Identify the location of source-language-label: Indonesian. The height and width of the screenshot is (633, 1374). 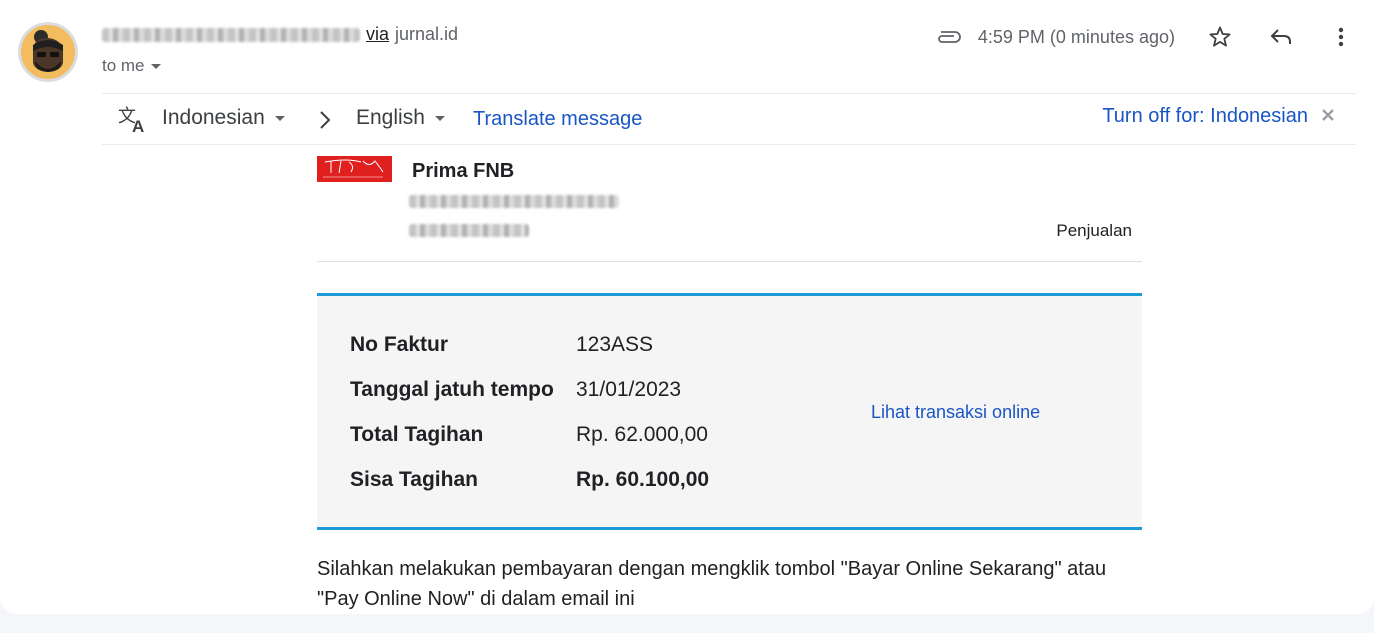
(213, 117).